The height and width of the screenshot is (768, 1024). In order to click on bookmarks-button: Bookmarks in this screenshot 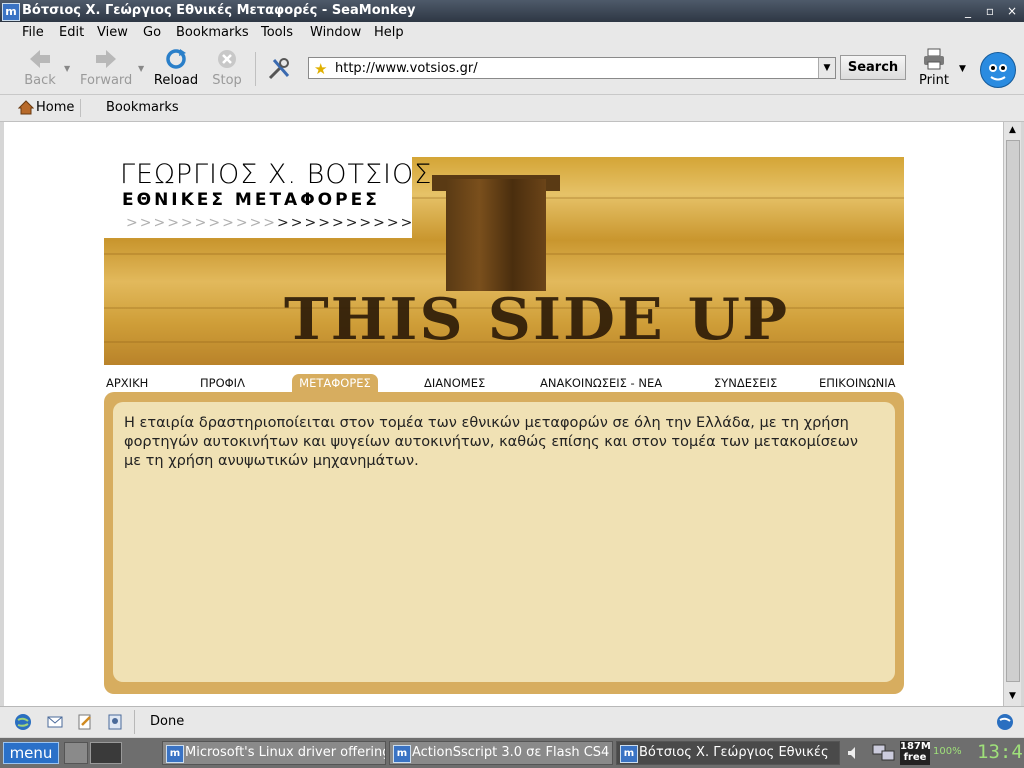, I will do `click(142, 107)`.